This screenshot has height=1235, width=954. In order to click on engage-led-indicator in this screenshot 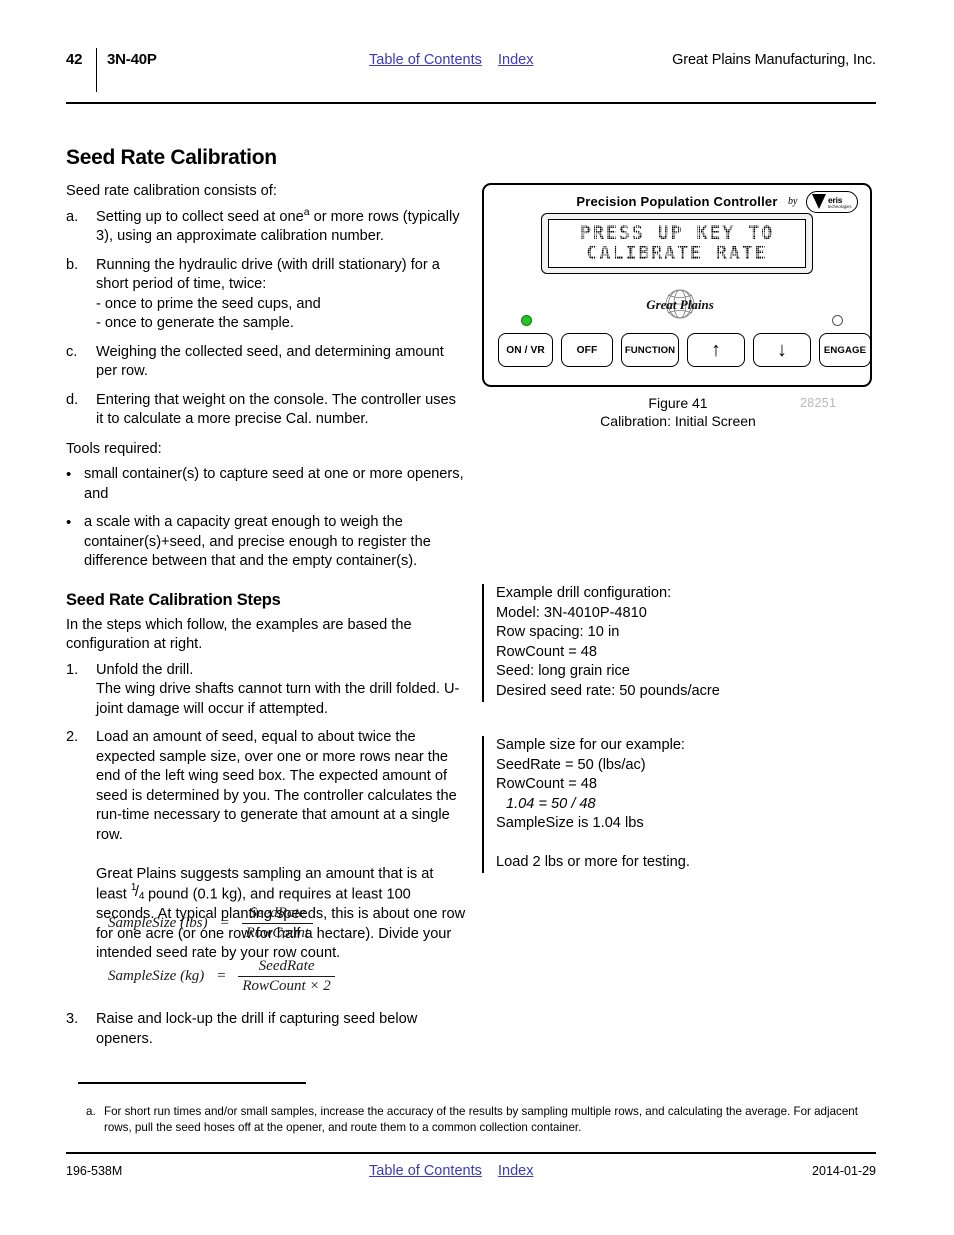, I will do `click(837, 320)`.